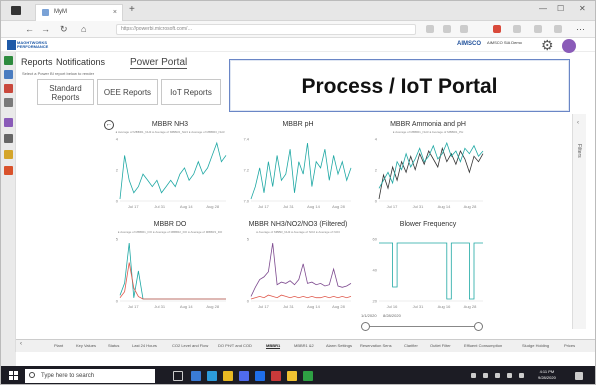  What do you see at coordinates (483, 345) in the screenshot?
I see `page-tab: Effluent Consumption` at bounding box center [483, 345].